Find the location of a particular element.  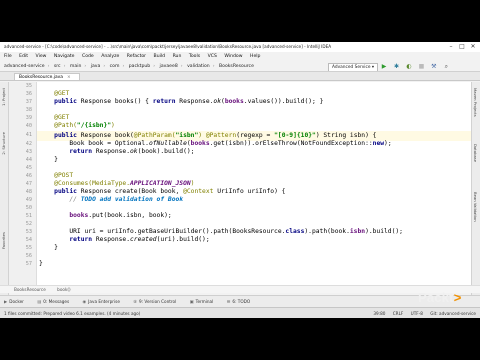

bean-validation-tool-tab: Bean Validation is located at coordinates (475, 207).